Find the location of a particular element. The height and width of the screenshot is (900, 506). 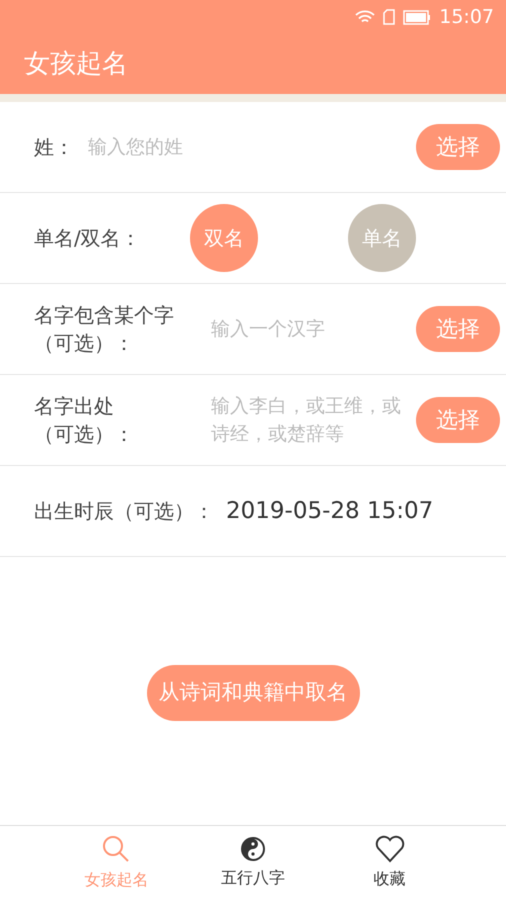

name-type-option: 单名 is located at coordinates (382, 238).